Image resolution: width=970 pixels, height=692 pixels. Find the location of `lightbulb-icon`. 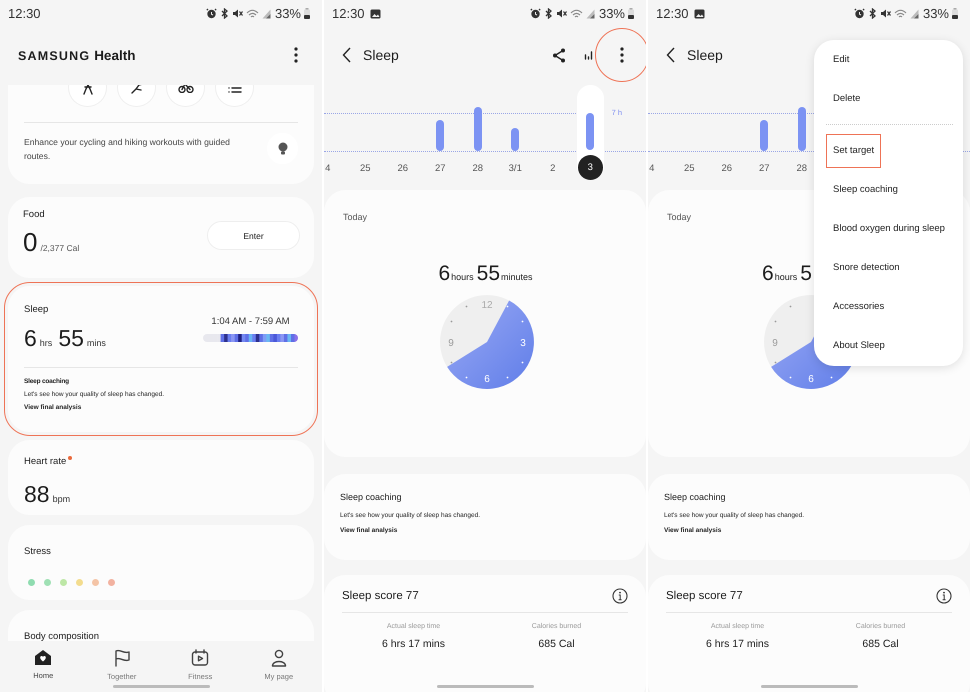

lightbulb-icon is located at coordinates (283, 148).